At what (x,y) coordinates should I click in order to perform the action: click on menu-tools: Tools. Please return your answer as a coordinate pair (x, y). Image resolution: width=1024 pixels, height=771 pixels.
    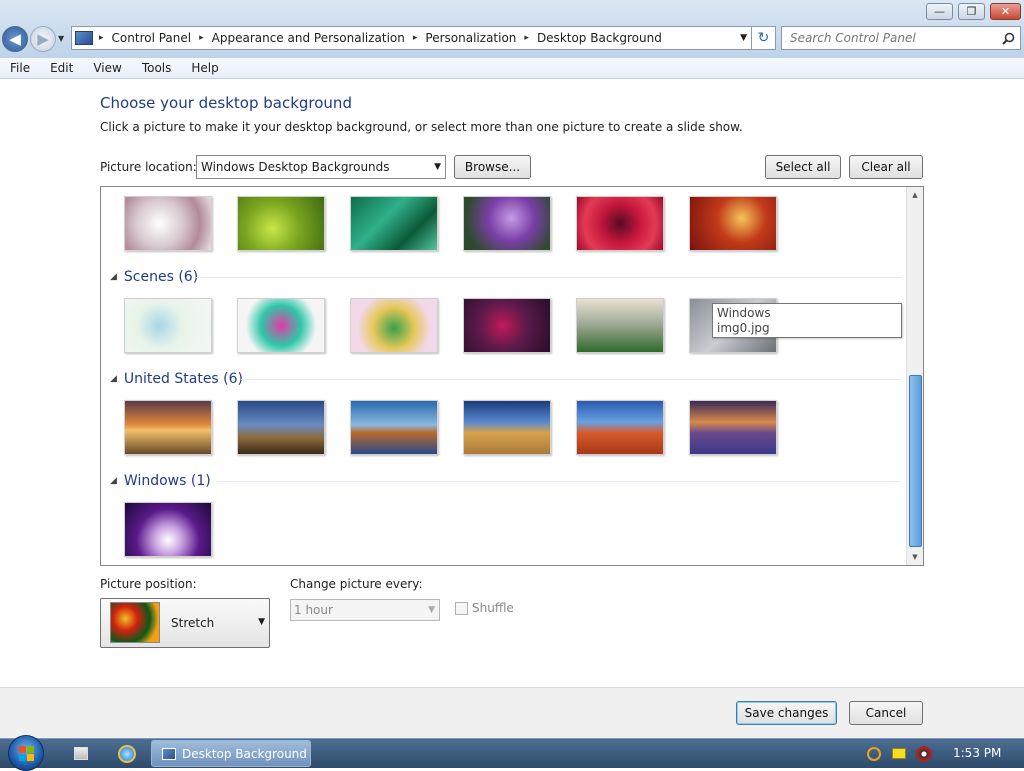
    Looking at the image, I should click on (157, 68).